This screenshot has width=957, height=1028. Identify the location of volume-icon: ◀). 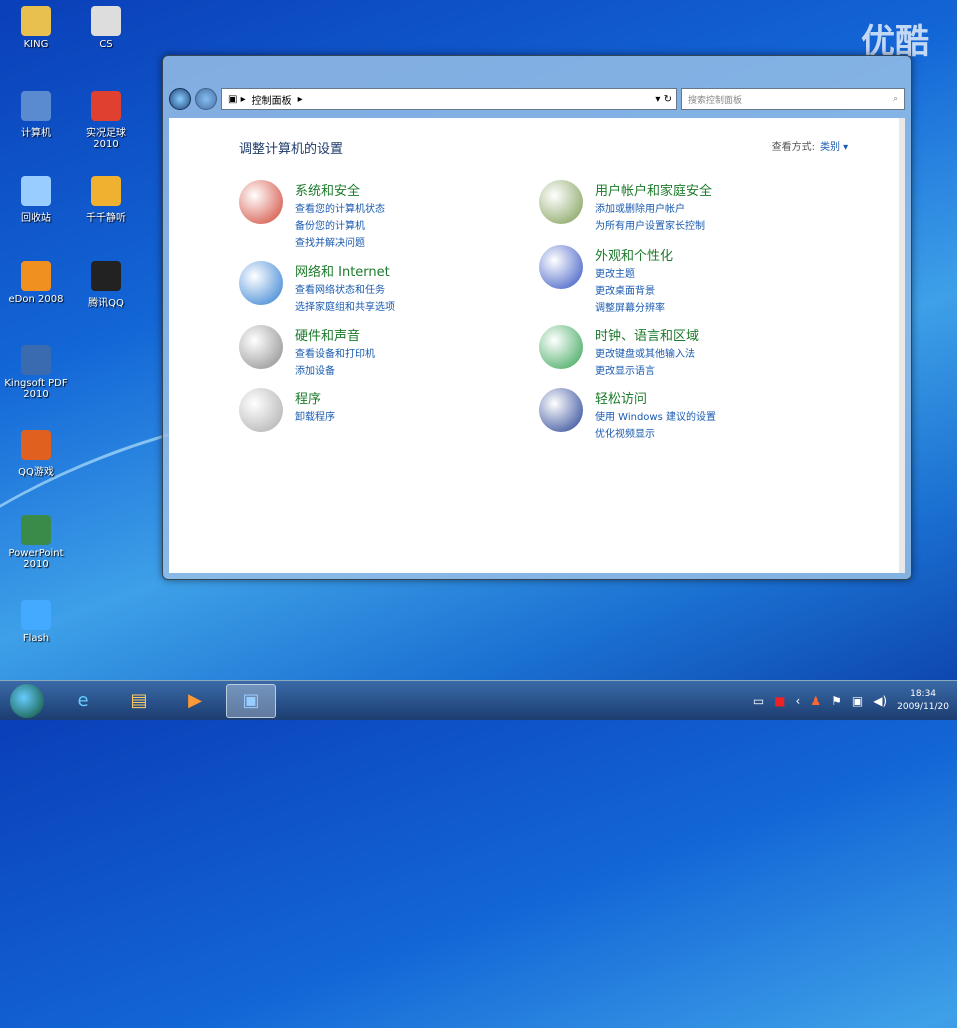
(880, 701).